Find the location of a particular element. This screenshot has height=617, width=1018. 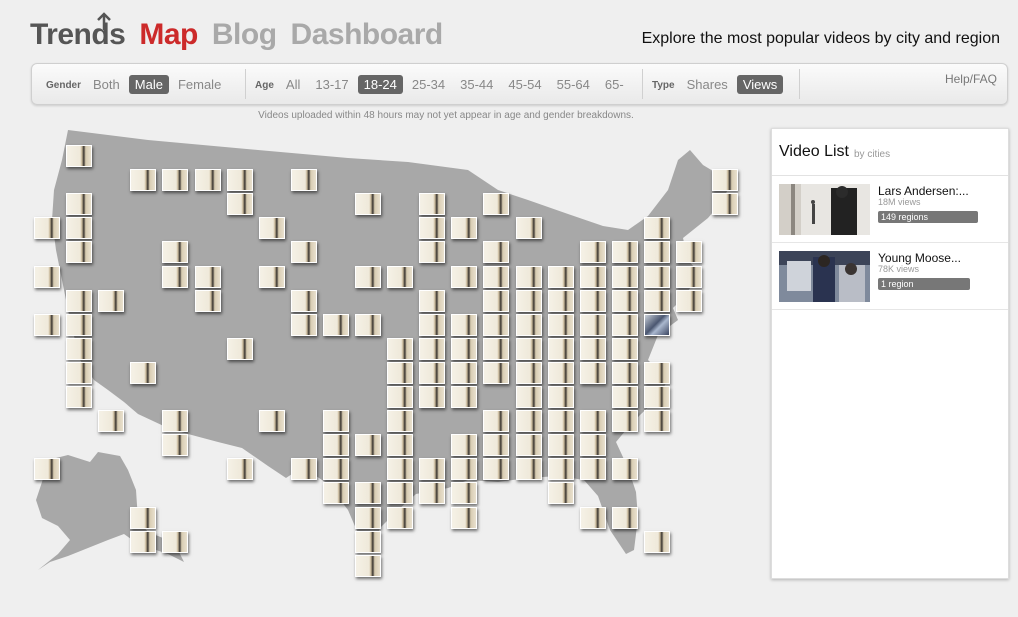

video-list-item: Young Moose... 78K views 1 region is located at coordinates (890, 276).